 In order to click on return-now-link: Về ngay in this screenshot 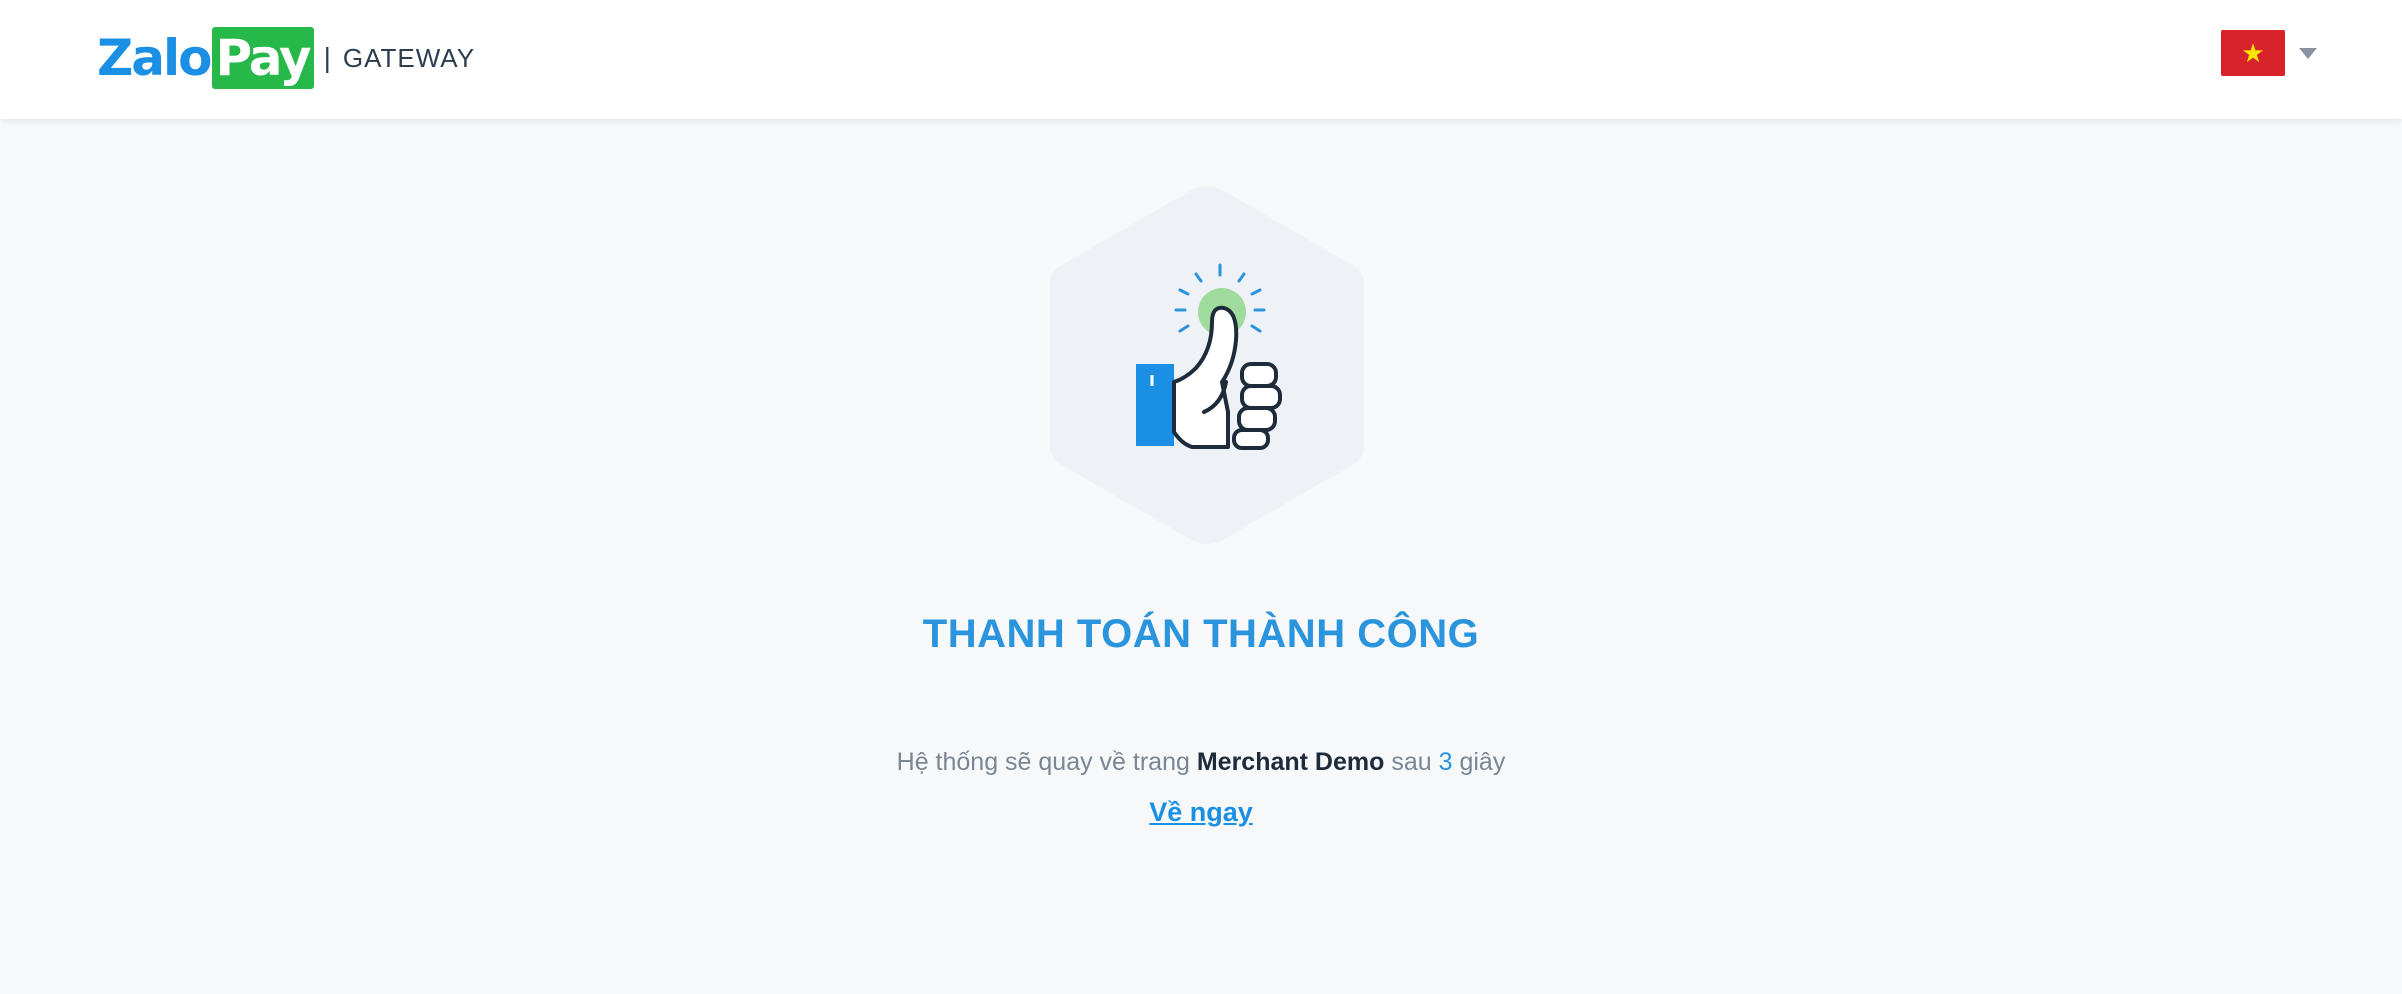, I will do `click(1201, 812)`.